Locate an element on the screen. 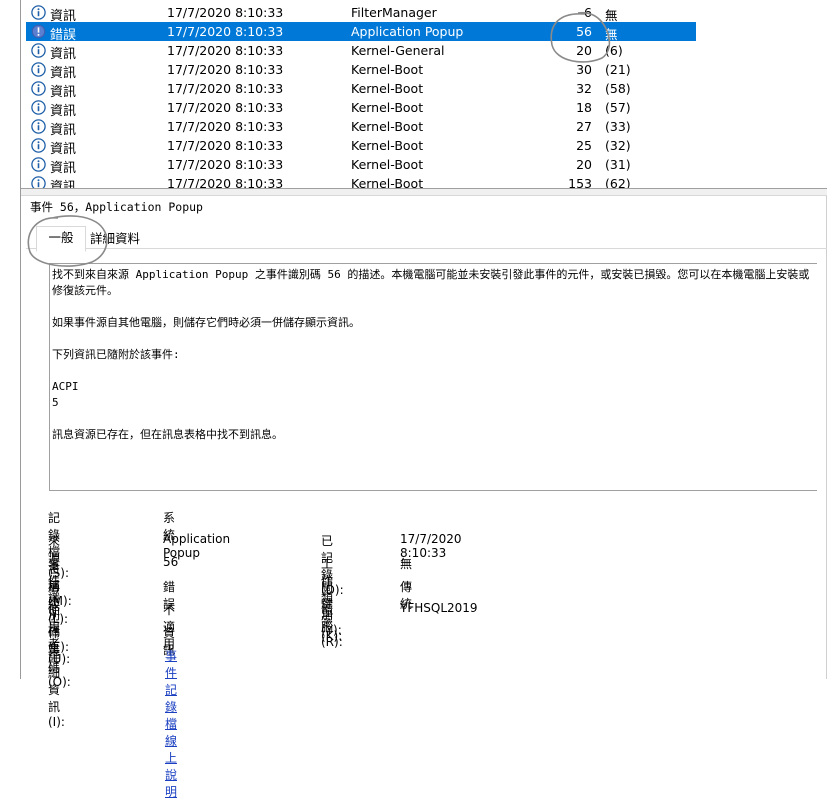 The height and width of the screenshot is (800, 827). event-source: Kernel-General is located at coordinates (398, 50).